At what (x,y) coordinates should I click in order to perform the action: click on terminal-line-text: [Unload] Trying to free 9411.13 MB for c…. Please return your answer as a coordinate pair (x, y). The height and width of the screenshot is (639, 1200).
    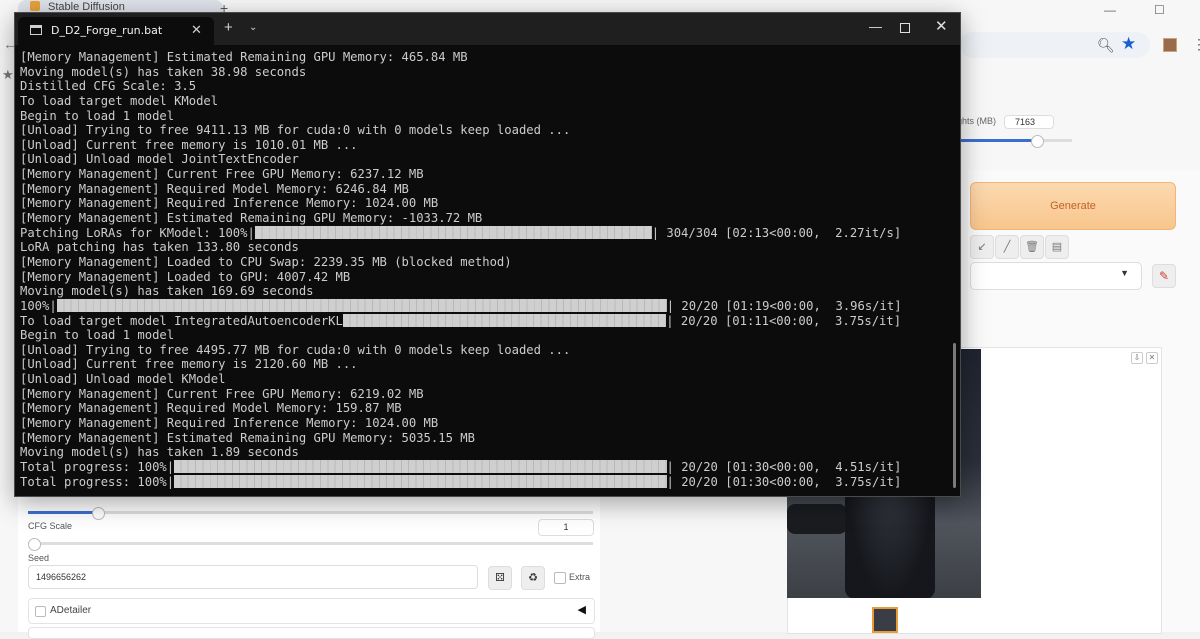
    Looking at the image, I should click on (295, 130).